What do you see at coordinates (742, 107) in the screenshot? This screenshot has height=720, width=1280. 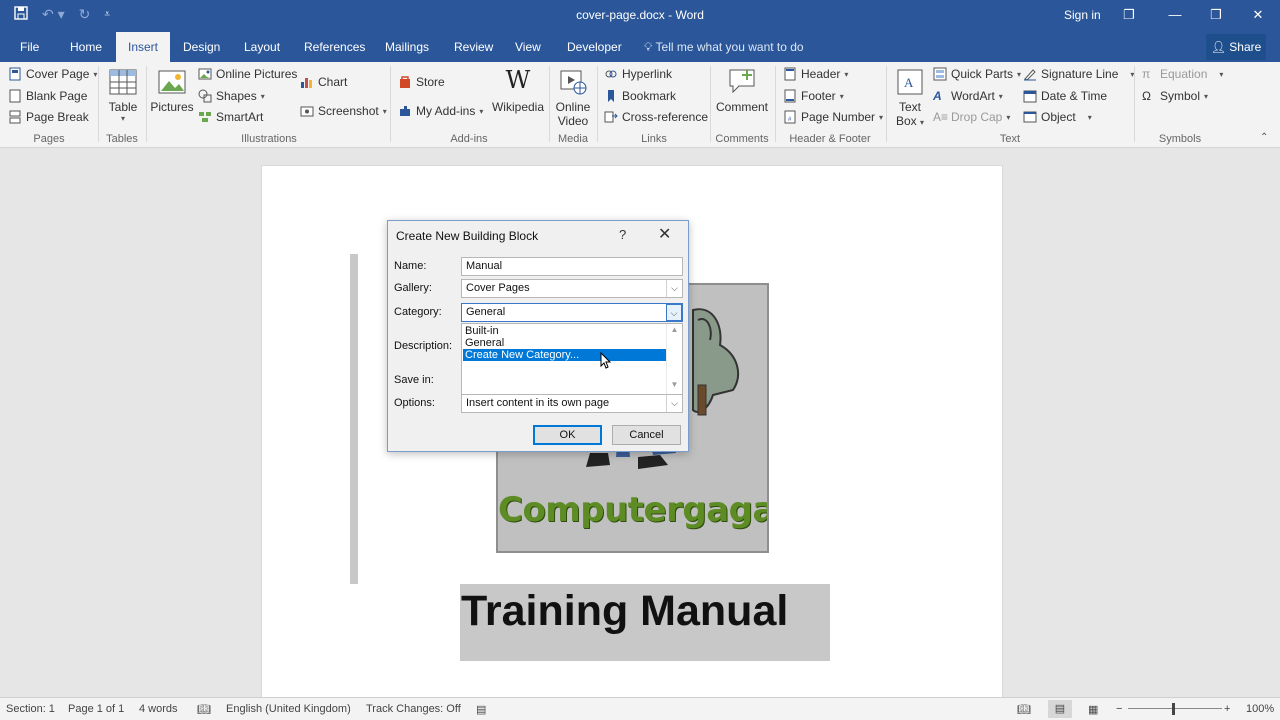 I see `comment-button: Comment` at bounding box center [742, 107].